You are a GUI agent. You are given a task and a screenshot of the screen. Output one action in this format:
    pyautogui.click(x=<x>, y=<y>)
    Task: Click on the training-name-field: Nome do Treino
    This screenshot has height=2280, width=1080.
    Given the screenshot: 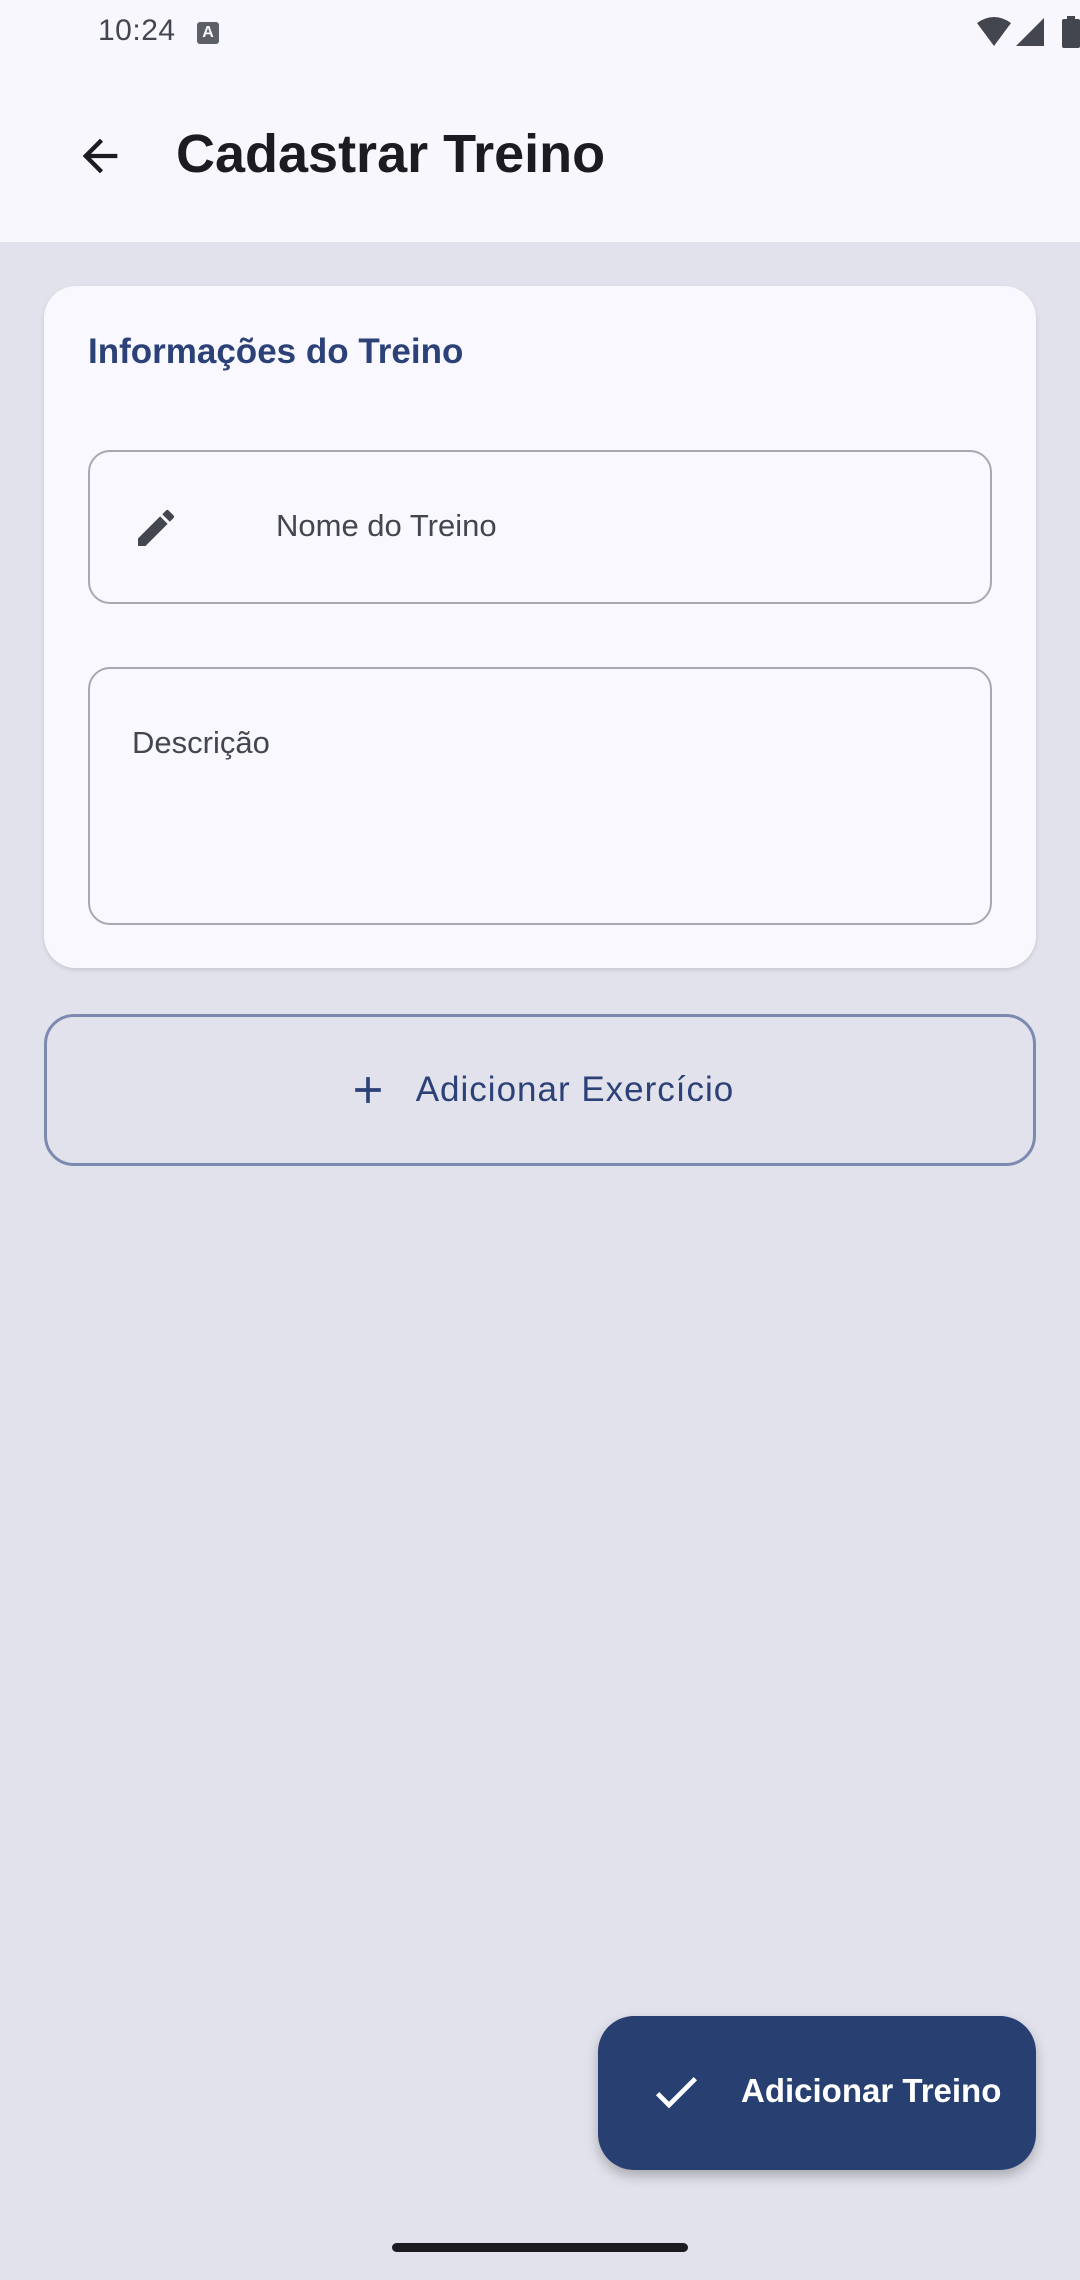 What is the action you would take?
    pyautogui.click(x=540, y=527)
    